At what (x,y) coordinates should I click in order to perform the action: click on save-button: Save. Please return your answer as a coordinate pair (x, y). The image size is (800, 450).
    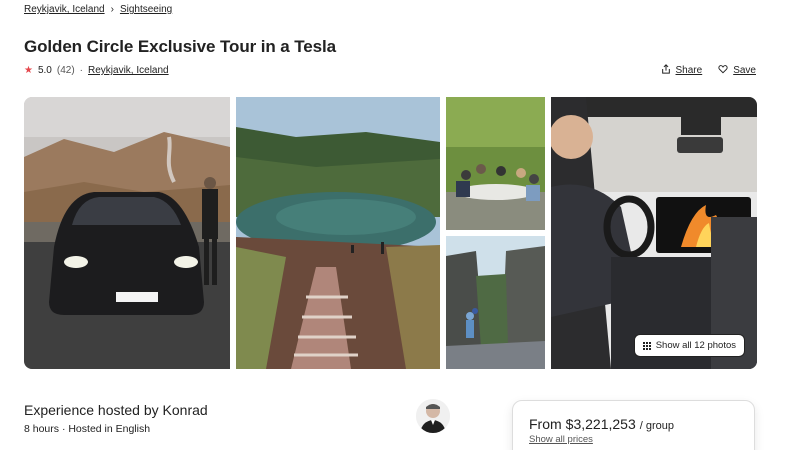
    Looking at the image, I should click on (737, 70).